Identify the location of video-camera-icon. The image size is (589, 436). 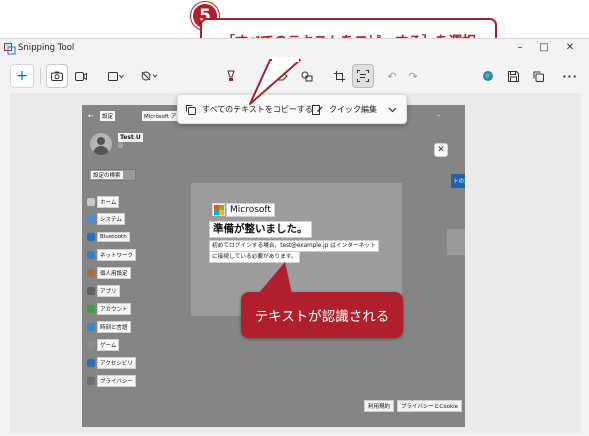
(81, 76).